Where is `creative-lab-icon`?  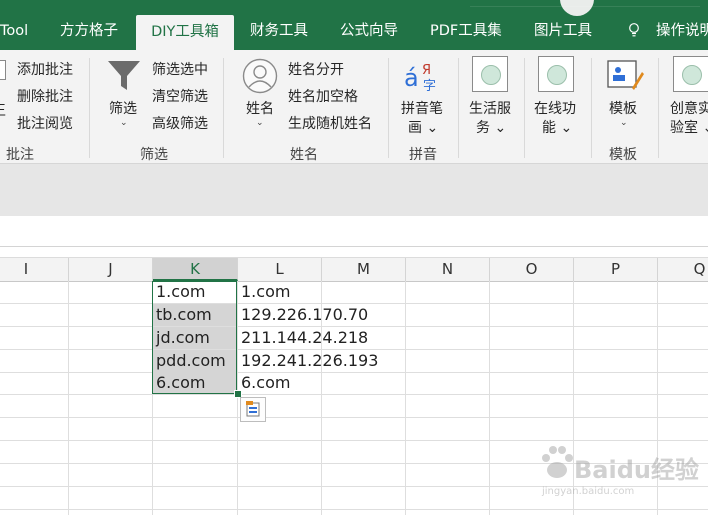
creative-lab-icon is located at coordinates (690, 74).